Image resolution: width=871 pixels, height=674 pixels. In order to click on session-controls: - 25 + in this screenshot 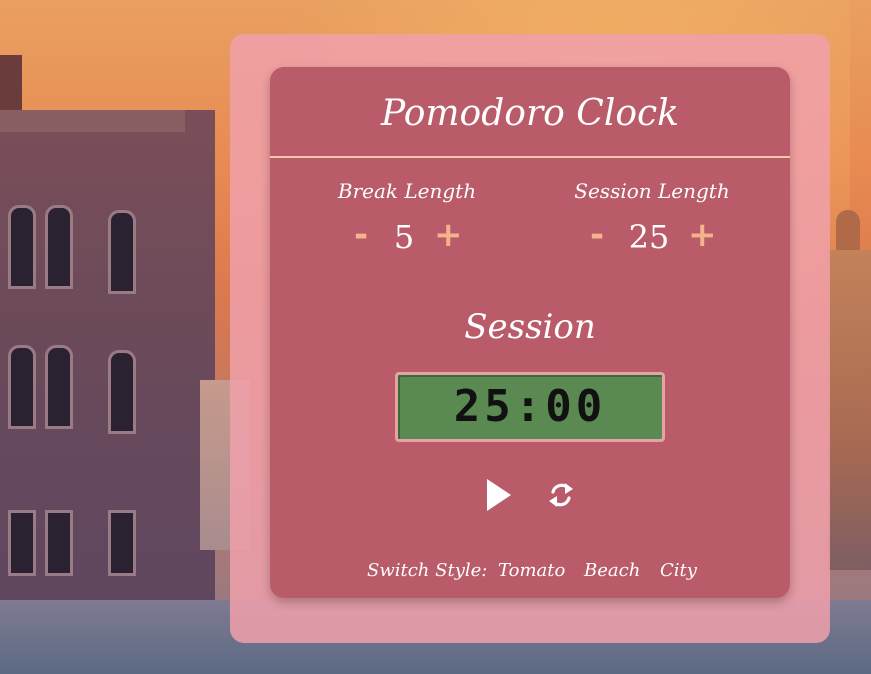, I will do `click(658, 237)`.